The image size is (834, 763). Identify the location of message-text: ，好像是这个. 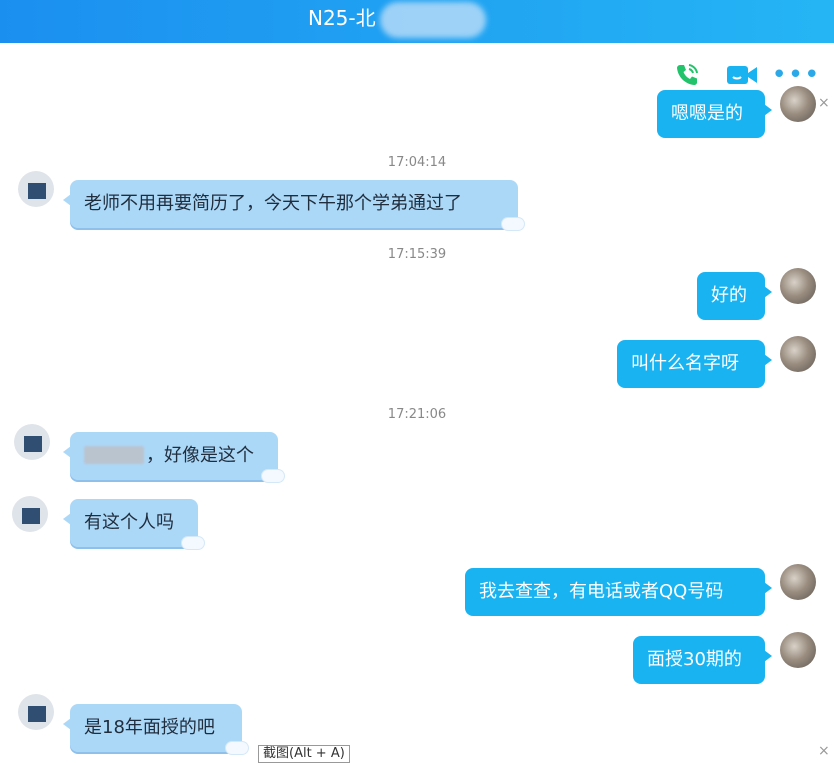
(200, 455).